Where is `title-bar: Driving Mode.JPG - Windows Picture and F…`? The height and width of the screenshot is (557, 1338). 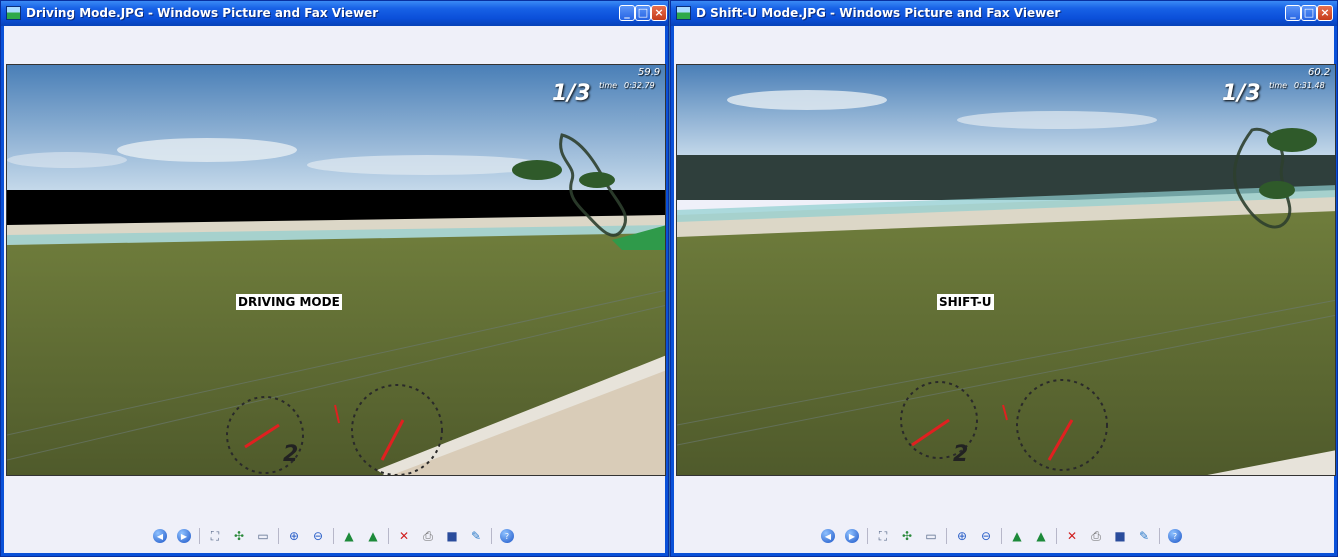
title-bar: Driving Mode.JPG - Windows Picture and F… is located at coordinates (334, 13).